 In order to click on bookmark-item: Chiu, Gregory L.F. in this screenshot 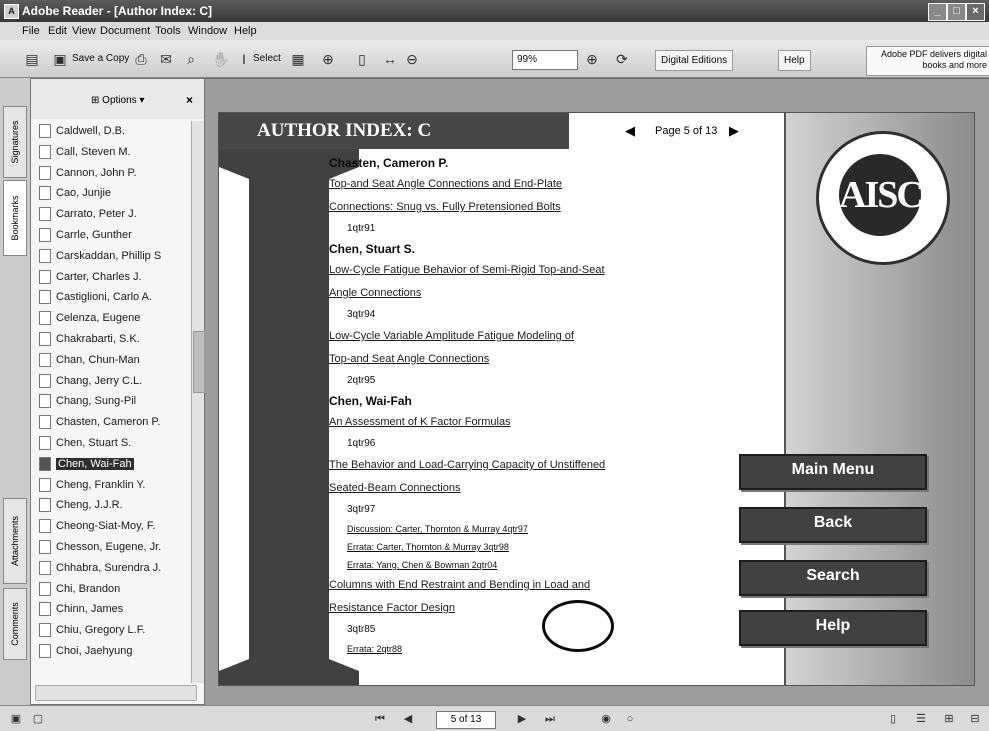, I will do `click(112, 630)`.